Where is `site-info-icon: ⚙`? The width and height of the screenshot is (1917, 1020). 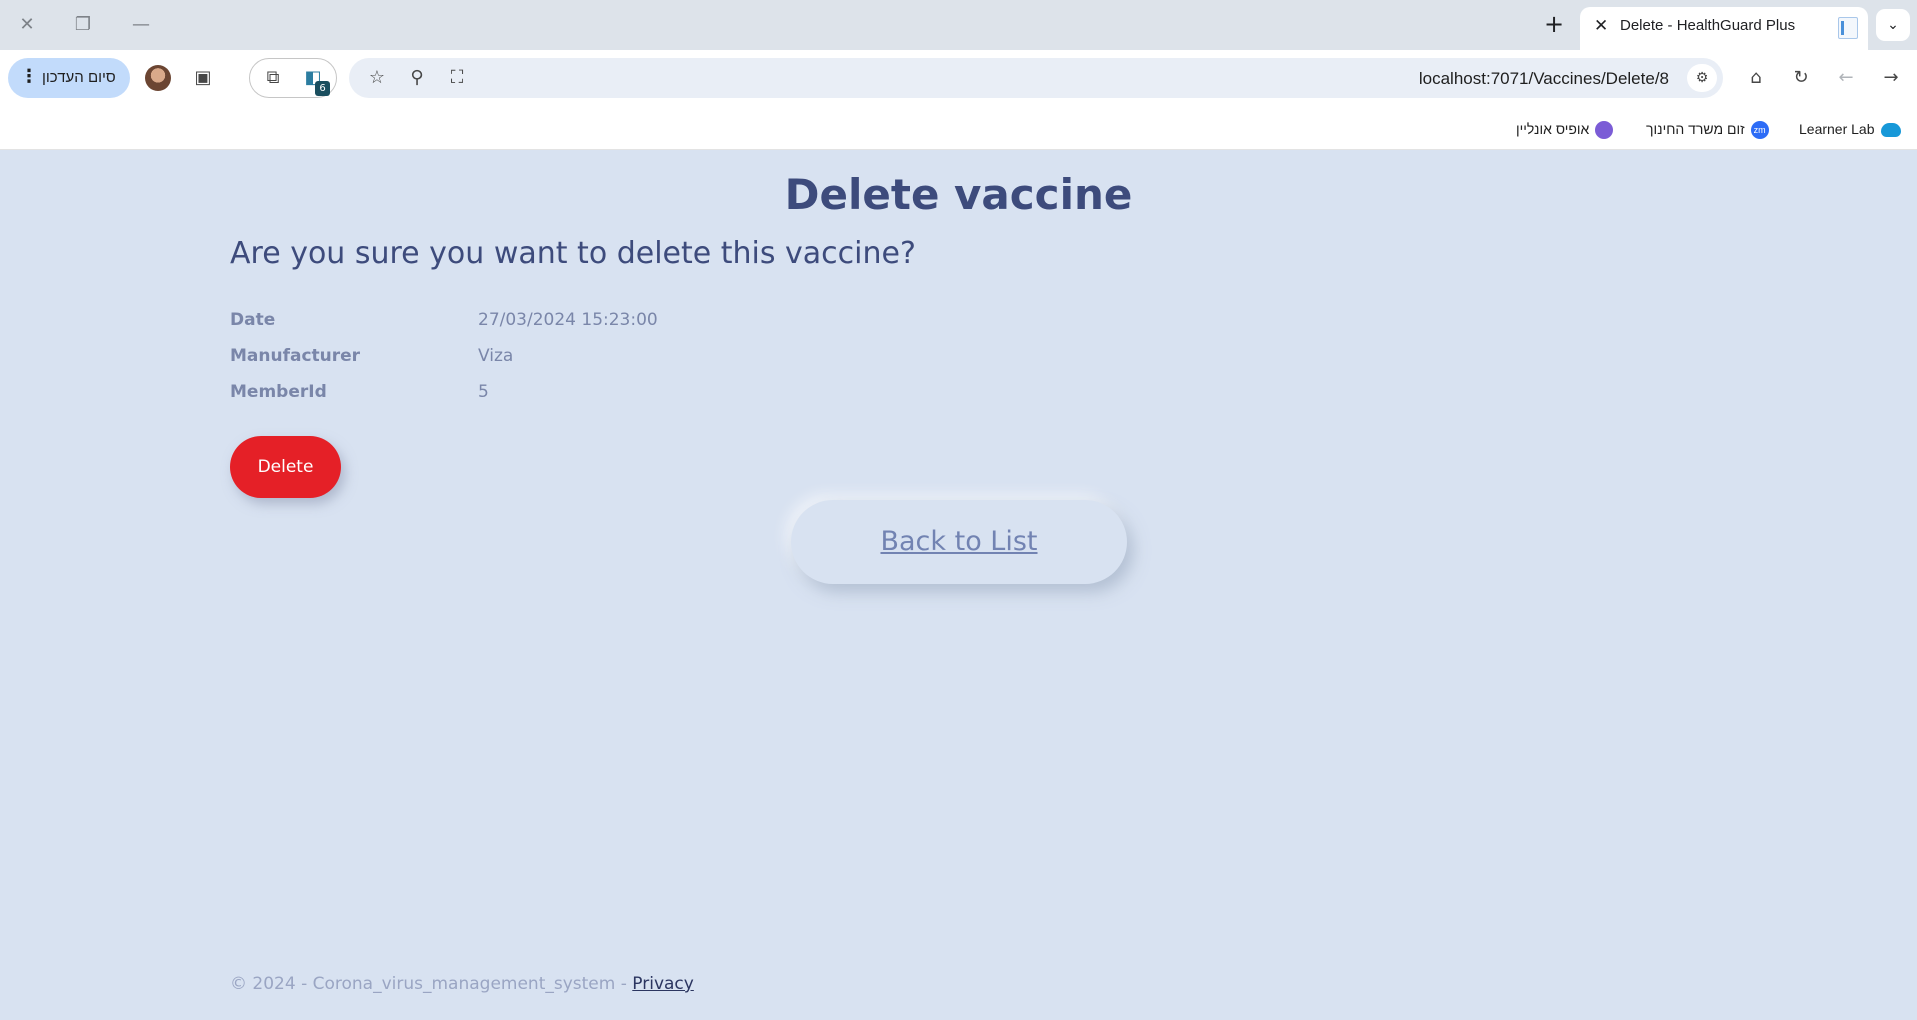
site-info-icon: ⚙ is located at coordinates (1702, 78).